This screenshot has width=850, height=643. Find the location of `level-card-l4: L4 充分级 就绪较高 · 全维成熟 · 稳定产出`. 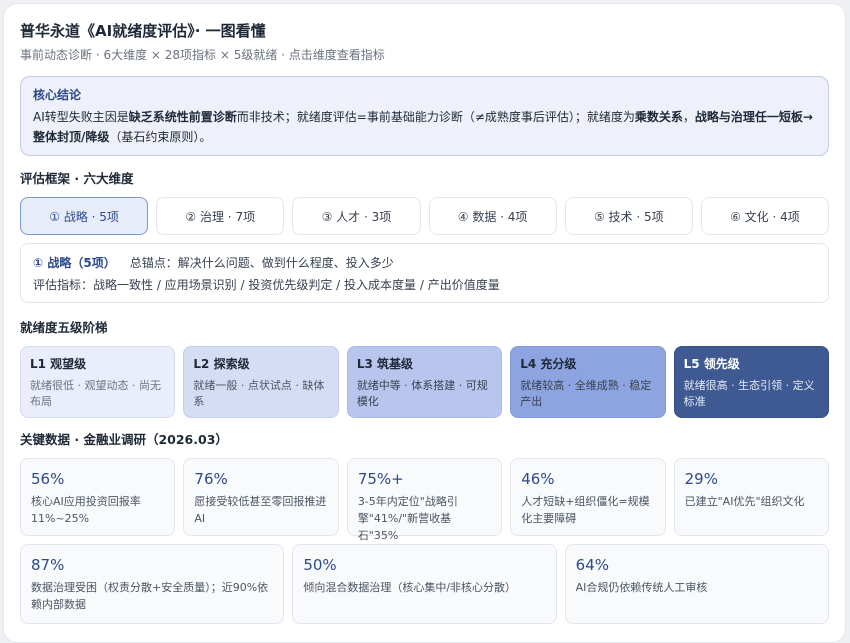

level-card-l4: L4 充分级 就绪较高 · 全维成熟 · 稳定产出 is located at coordinates (588, 382).